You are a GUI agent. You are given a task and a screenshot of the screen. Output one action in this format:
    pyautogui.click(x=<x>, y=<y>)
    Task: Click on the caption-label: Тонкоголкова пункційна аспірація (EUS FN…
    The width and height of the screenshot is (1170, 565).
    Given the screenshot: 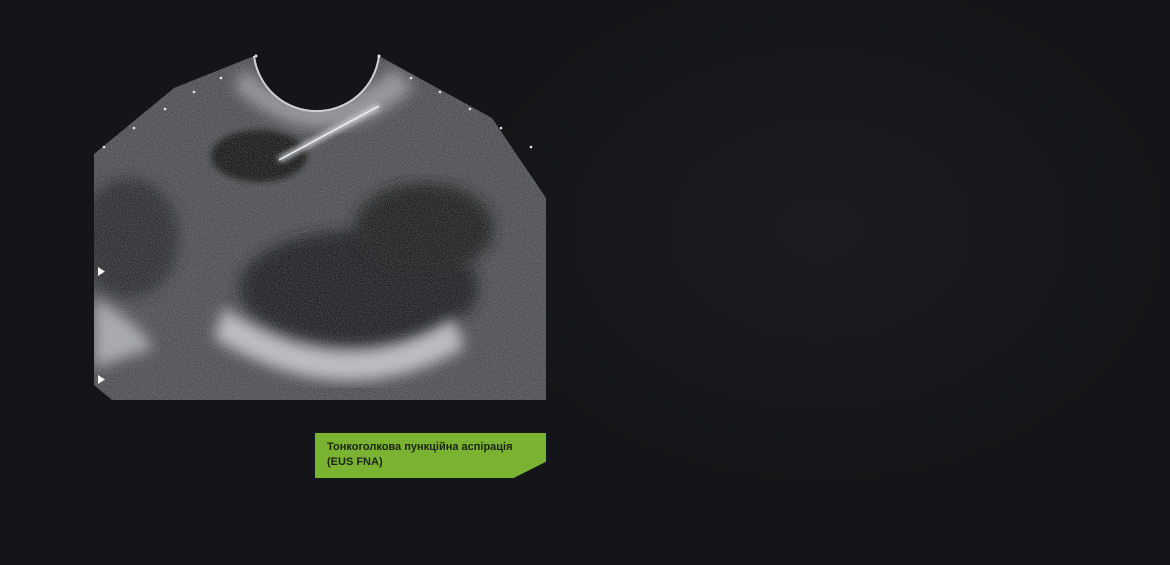 What is the action you would take?
    pyautogui.click(x=430, y=455)
    